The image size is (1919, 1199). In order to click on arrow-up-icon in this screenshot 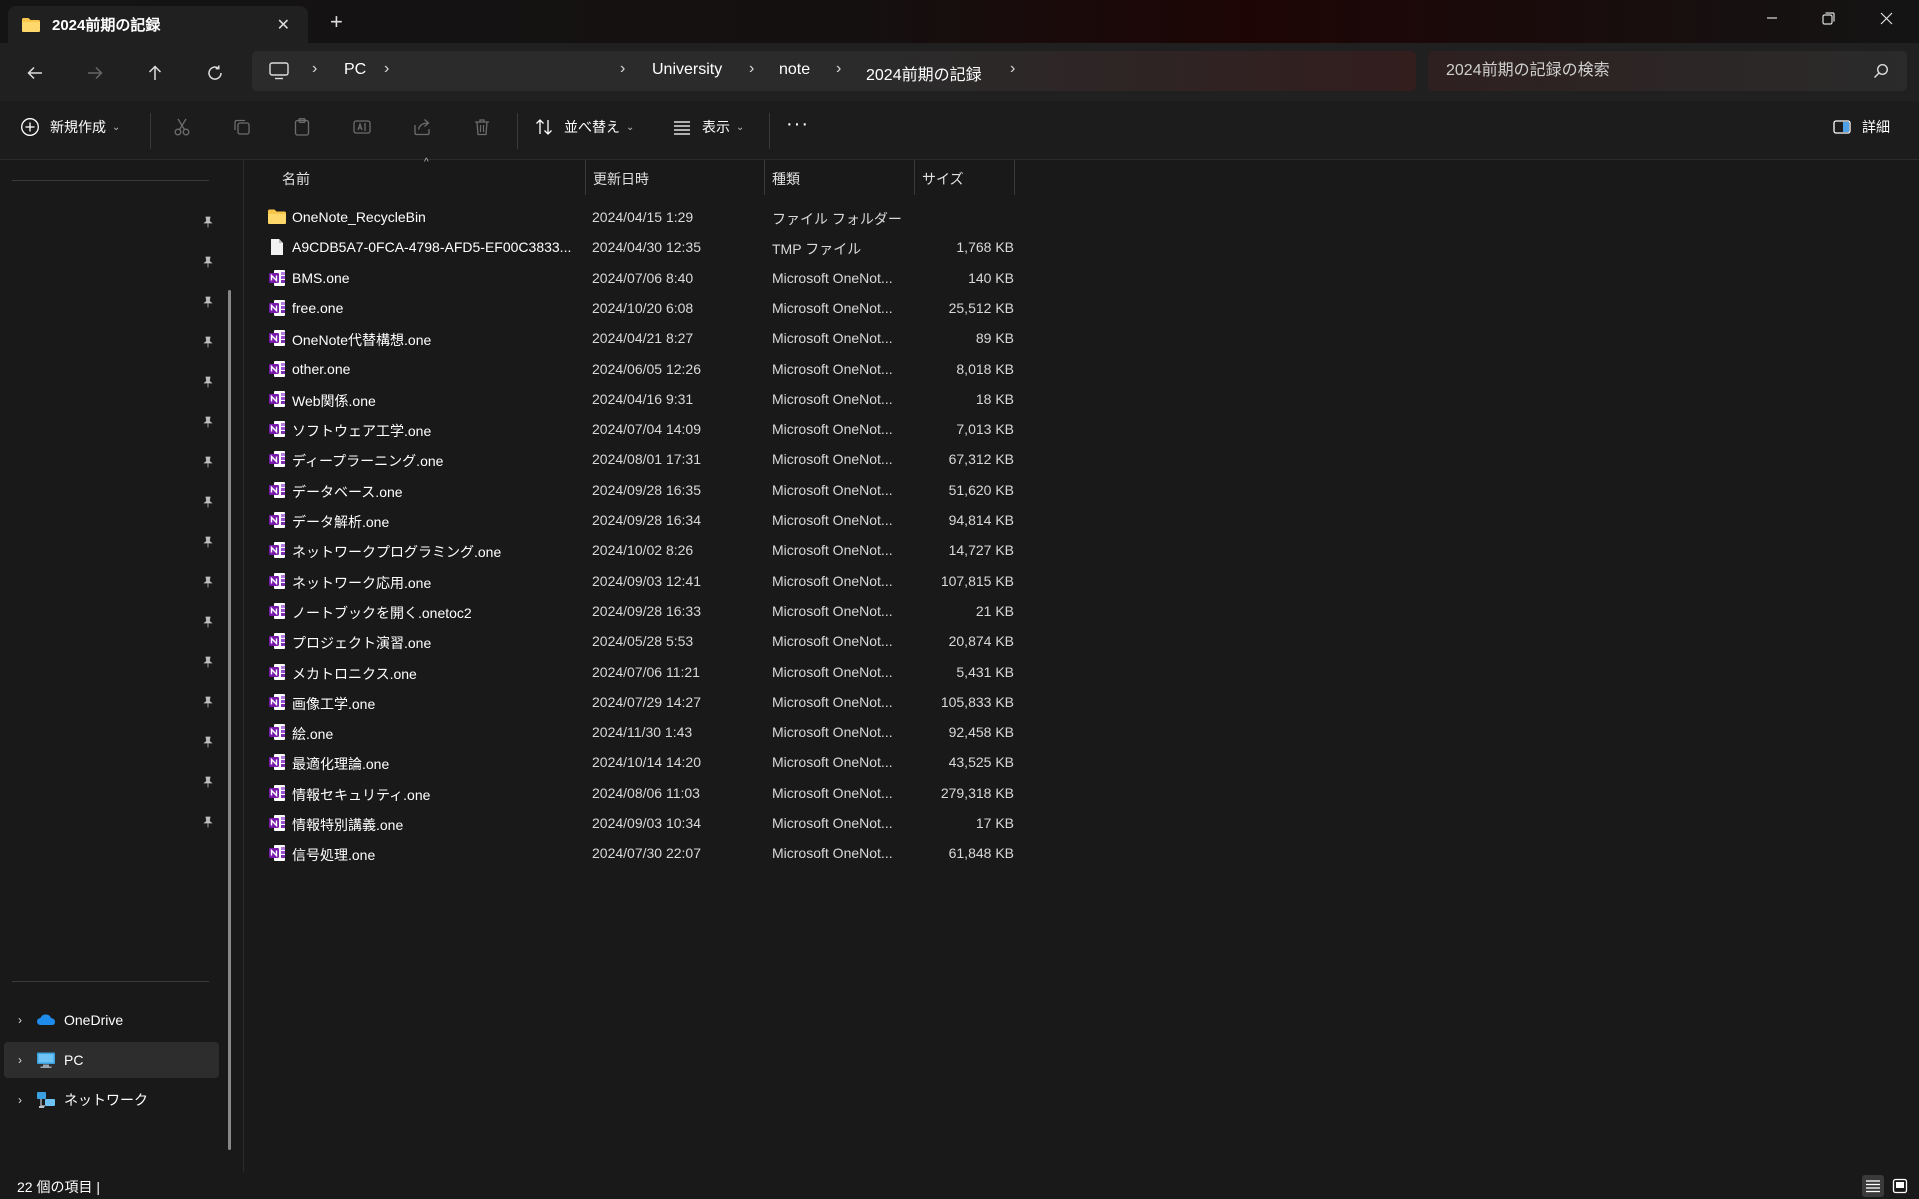, I will do `click(155, 72)`.